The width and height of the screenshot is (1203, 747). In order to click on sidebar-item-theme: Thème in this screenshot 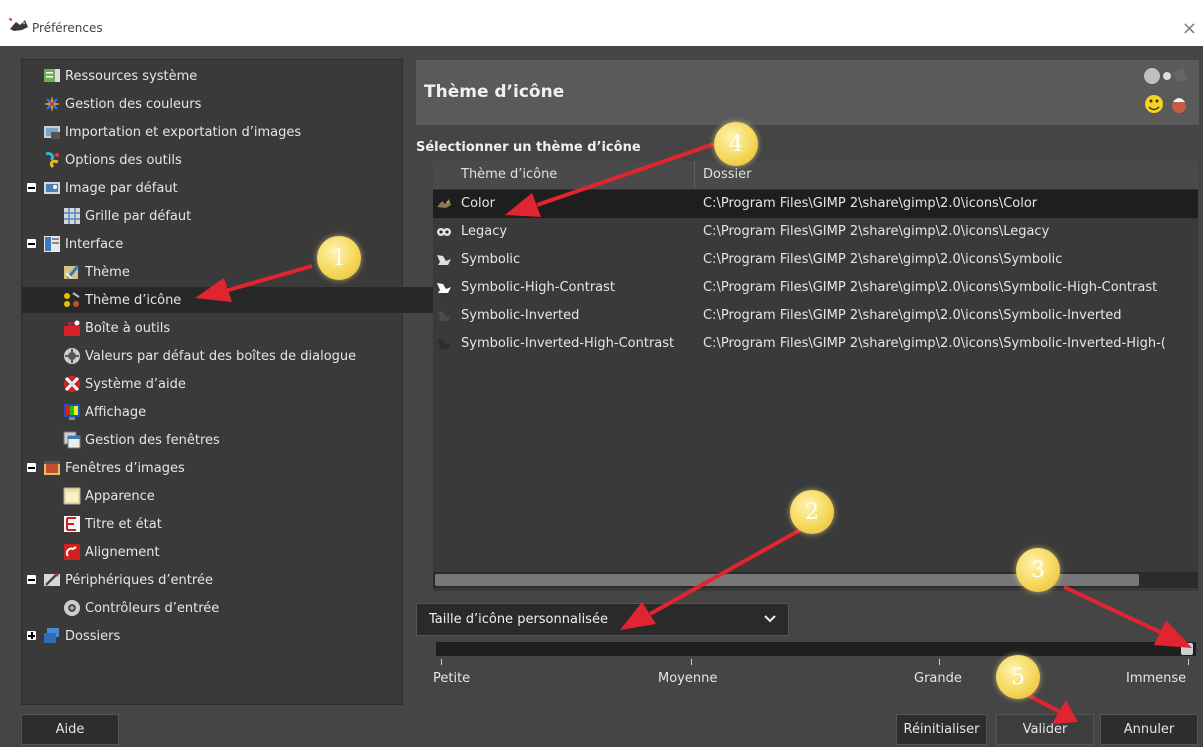, I will do `click(232, 272)`.